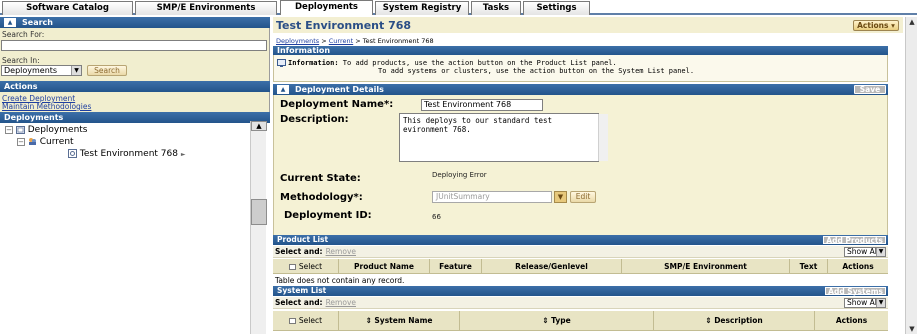  What do you see at coordinates (299, 302) in the screenshot?
I see `select-and-label: Select and:` at bounding box center [299, 302].